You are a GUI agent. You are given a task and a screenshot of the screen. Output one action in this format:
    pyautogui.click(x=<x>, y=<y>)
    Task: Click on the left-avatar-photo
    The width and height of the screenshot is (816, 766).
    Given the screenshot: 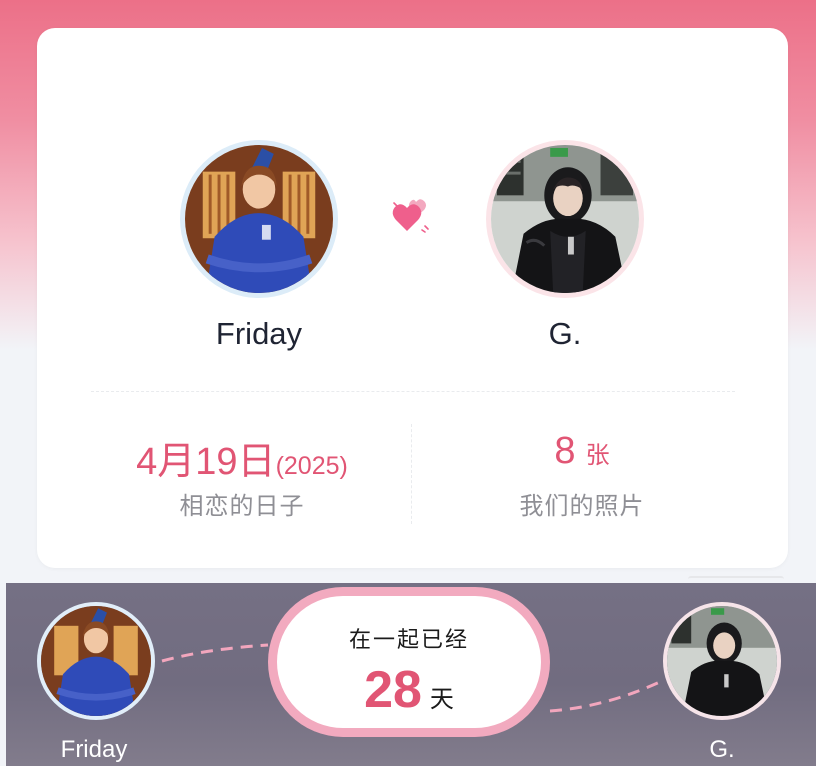 What is the action you would take?
    pyautogui.click(x=259, y=219)
    